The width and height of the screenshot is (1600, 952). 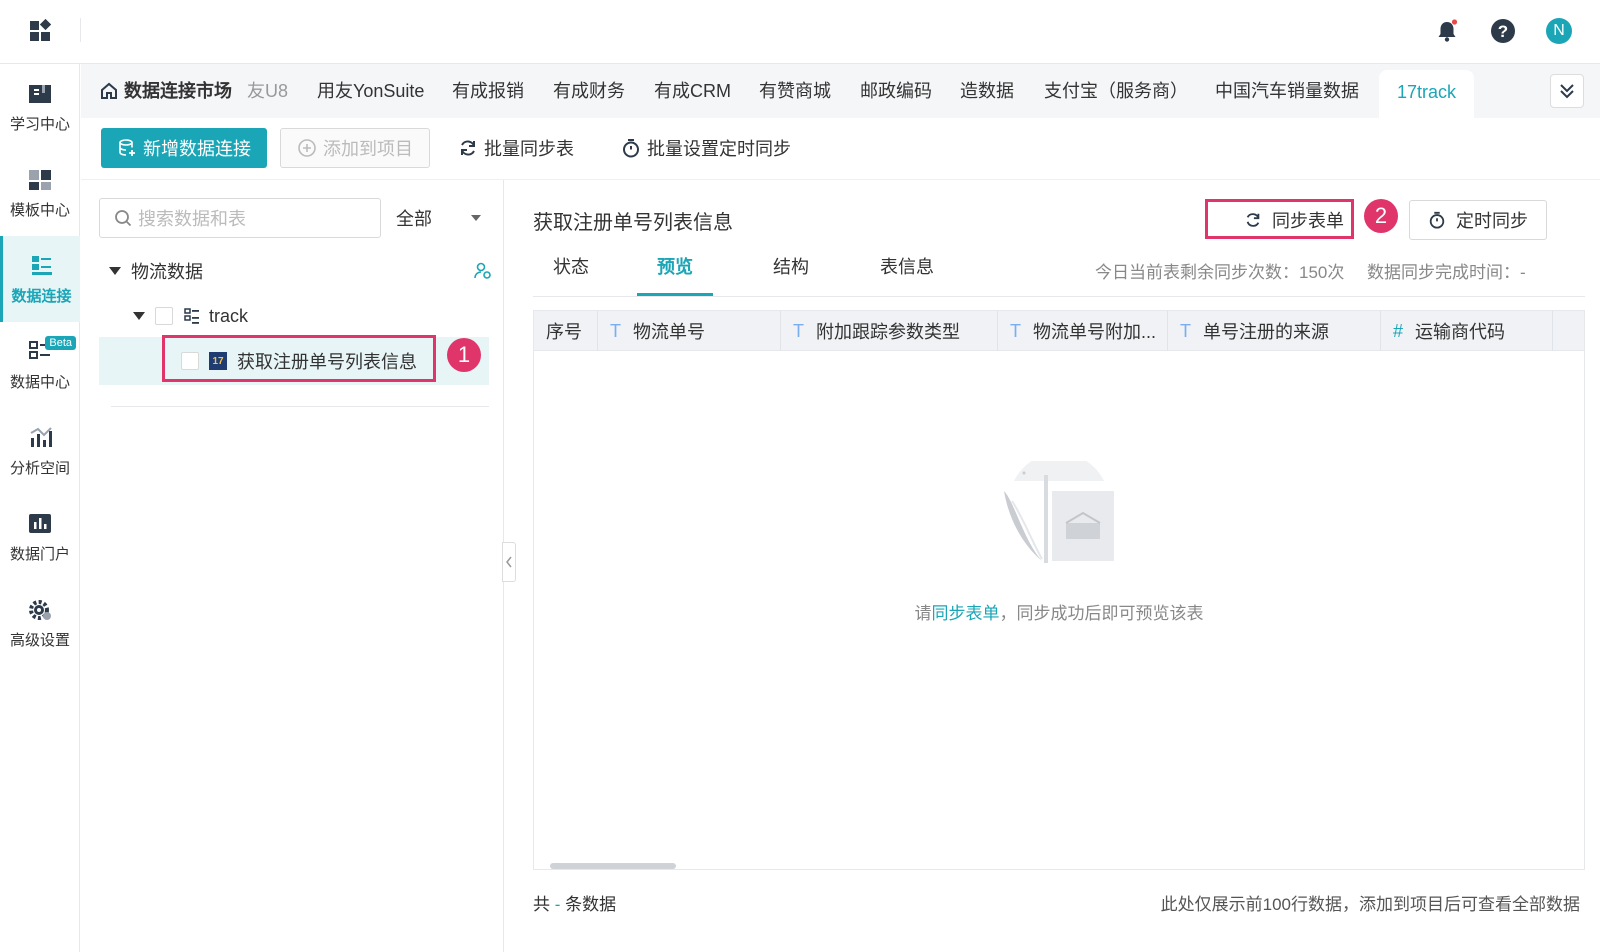 I want to click on user-avatar: N, so click(x=1559, y=31).